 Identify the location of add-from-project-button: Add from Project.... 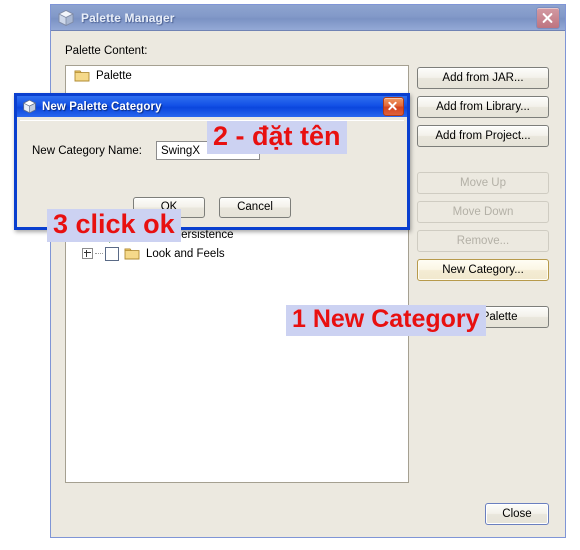
(483, 136).